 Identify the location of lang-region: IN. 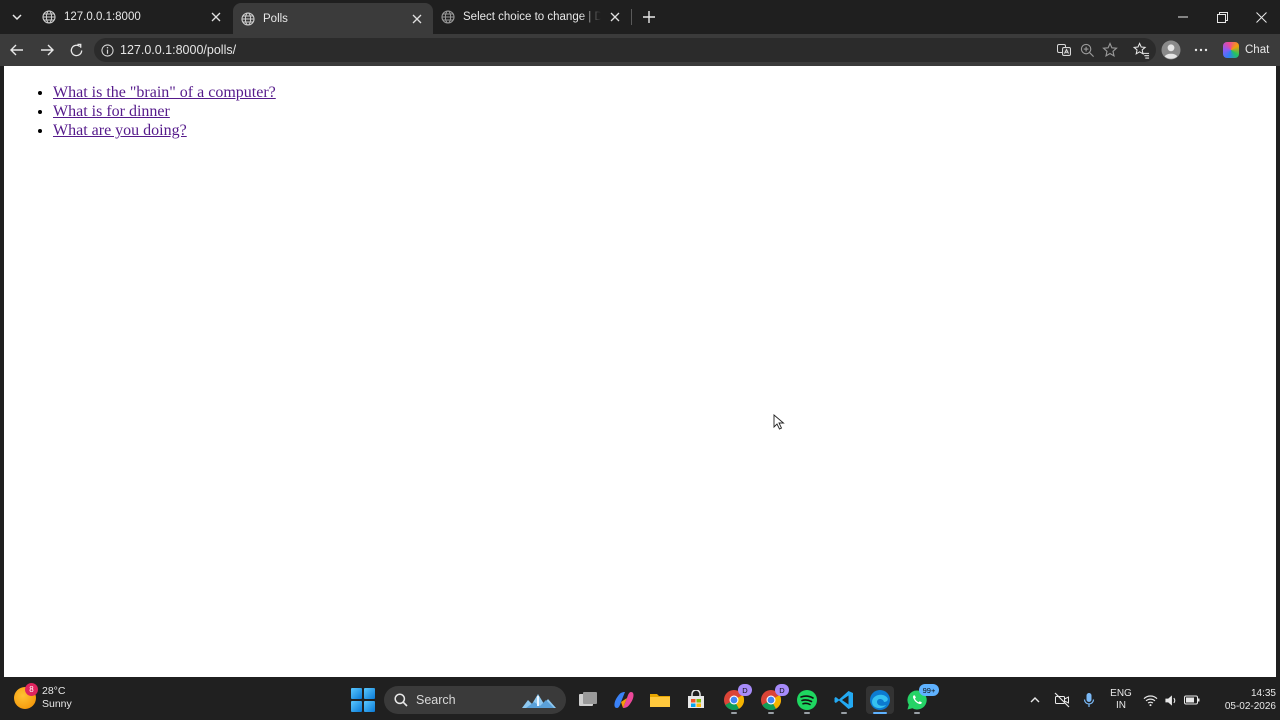
(1121, 705).